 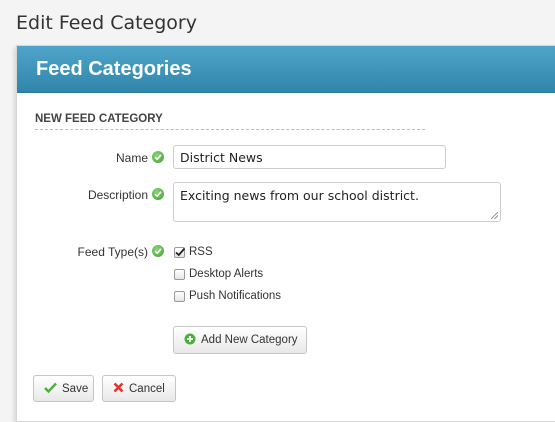 I want to click on resize-grip-icon, so click(x=494, y=215).